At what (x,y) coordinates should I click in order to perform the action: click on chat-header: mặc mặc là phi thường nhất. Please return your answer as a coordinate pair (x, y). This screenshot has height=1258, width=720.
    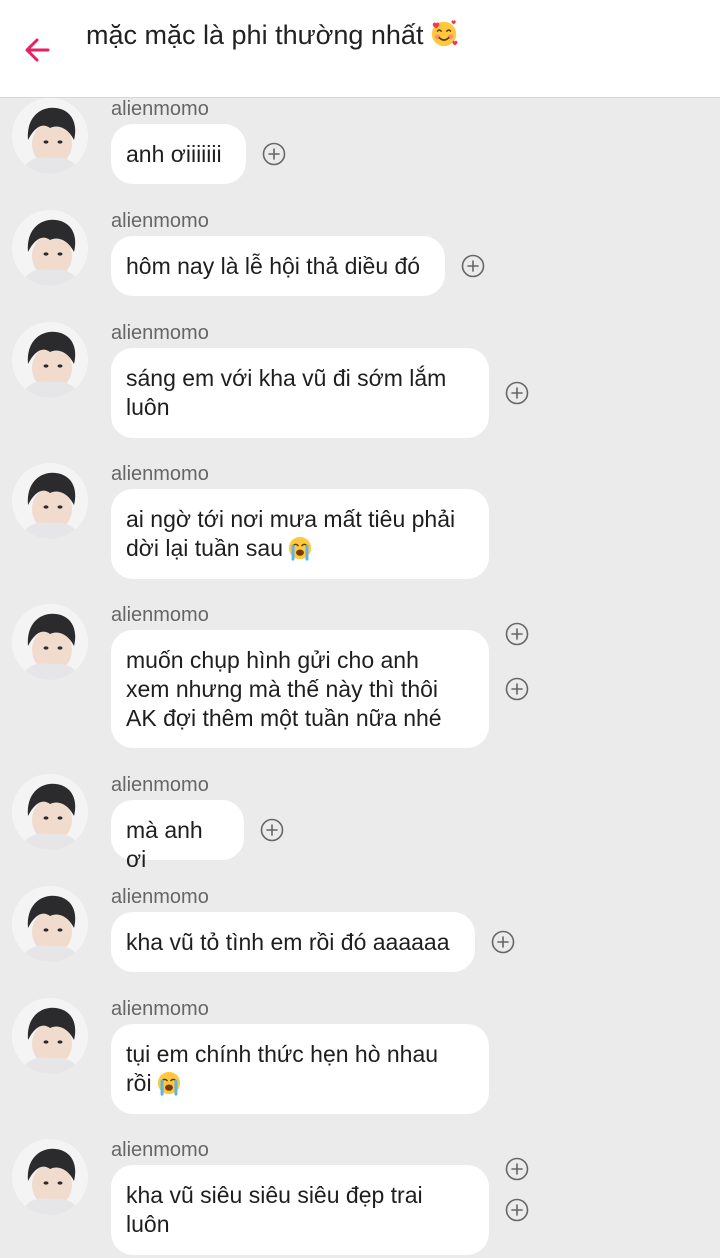
    Looking at the image, I should click on (360, 49).